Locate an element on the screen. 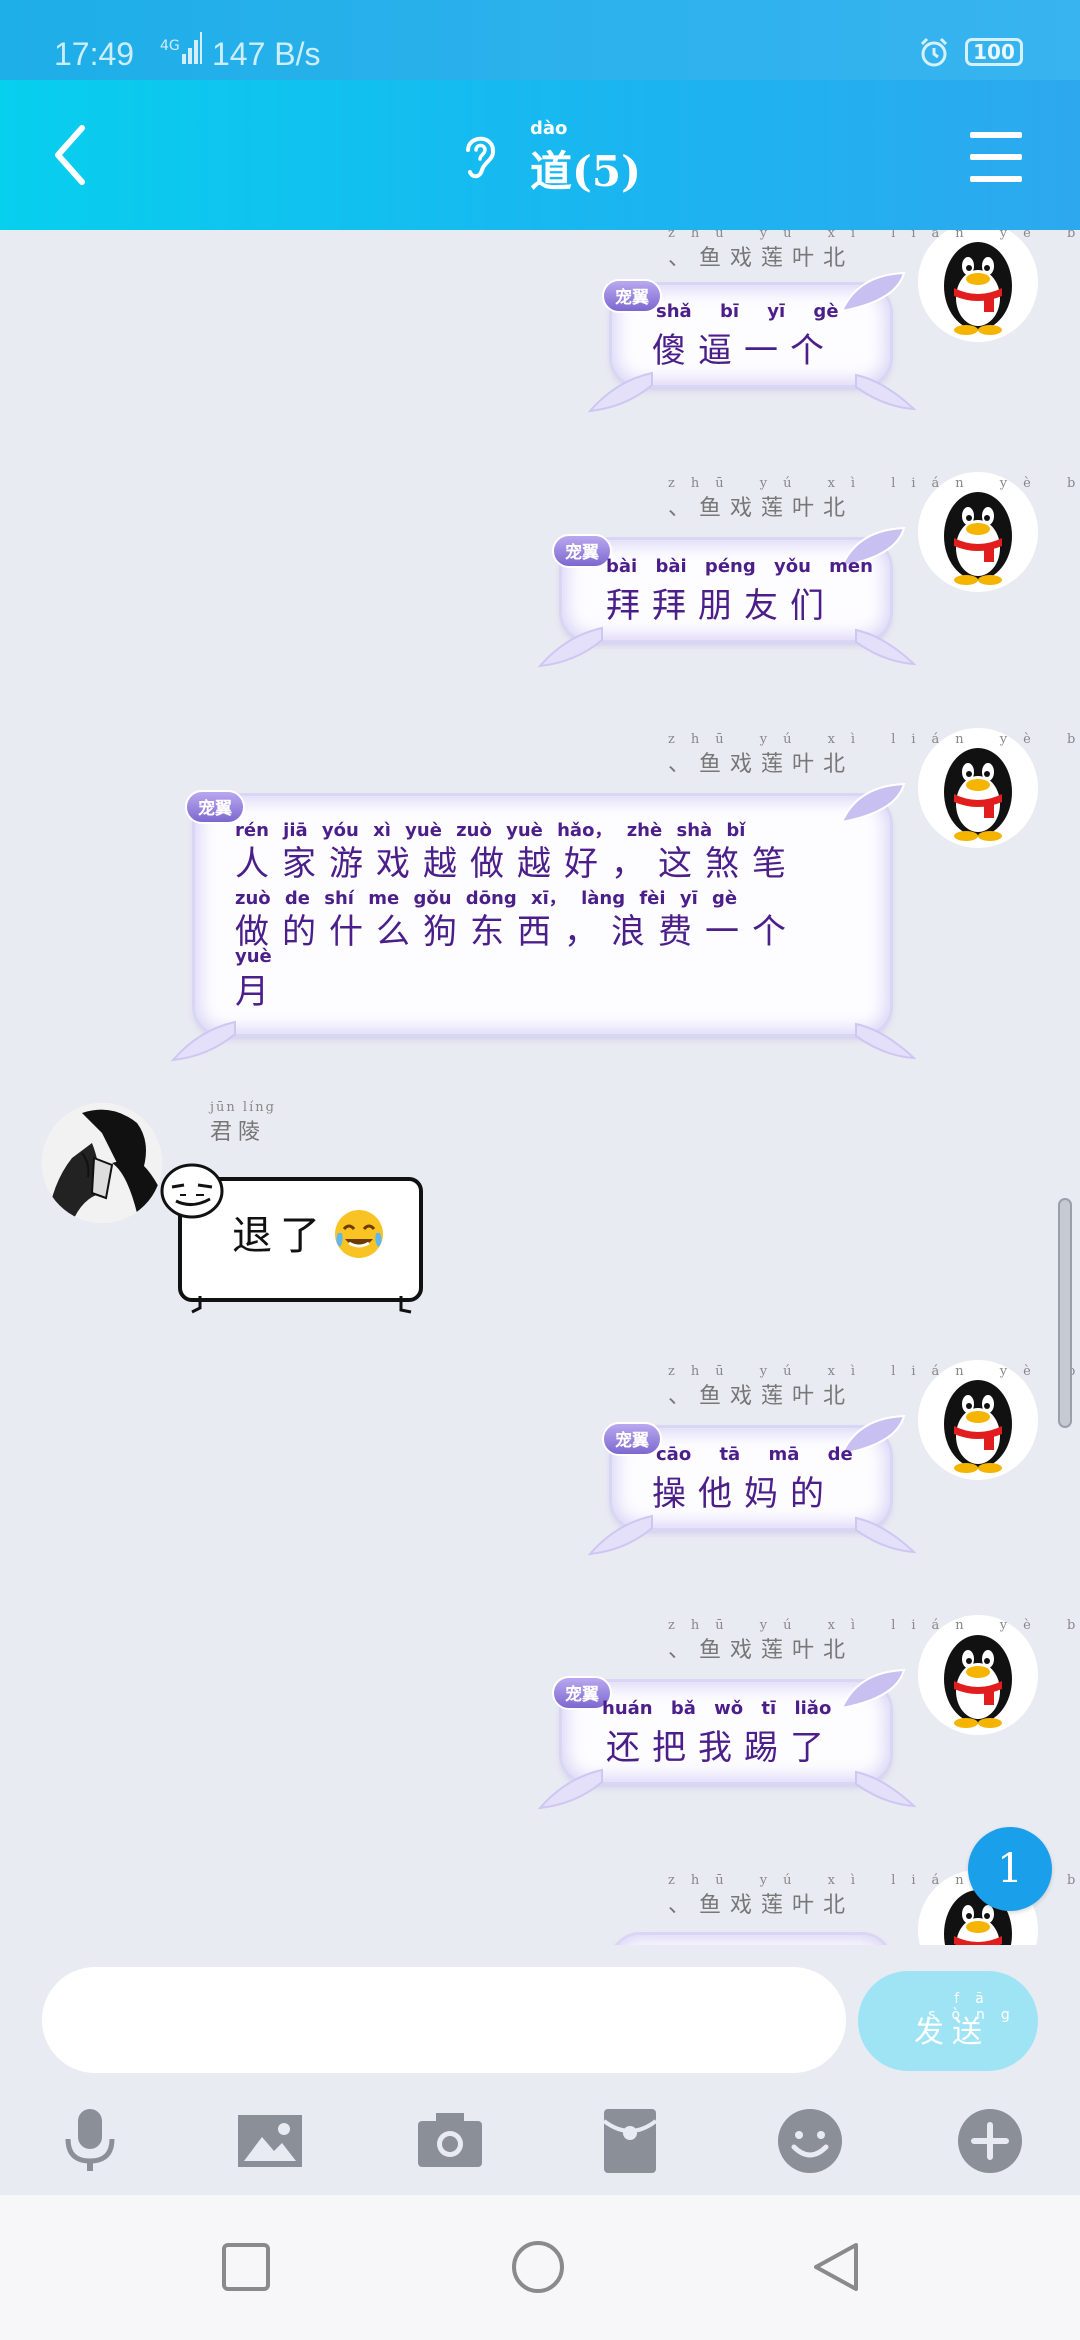 The image size is (1080, 2340). message-pinyin: bài bài péng yǒu men is located at coordinates (739, 566).